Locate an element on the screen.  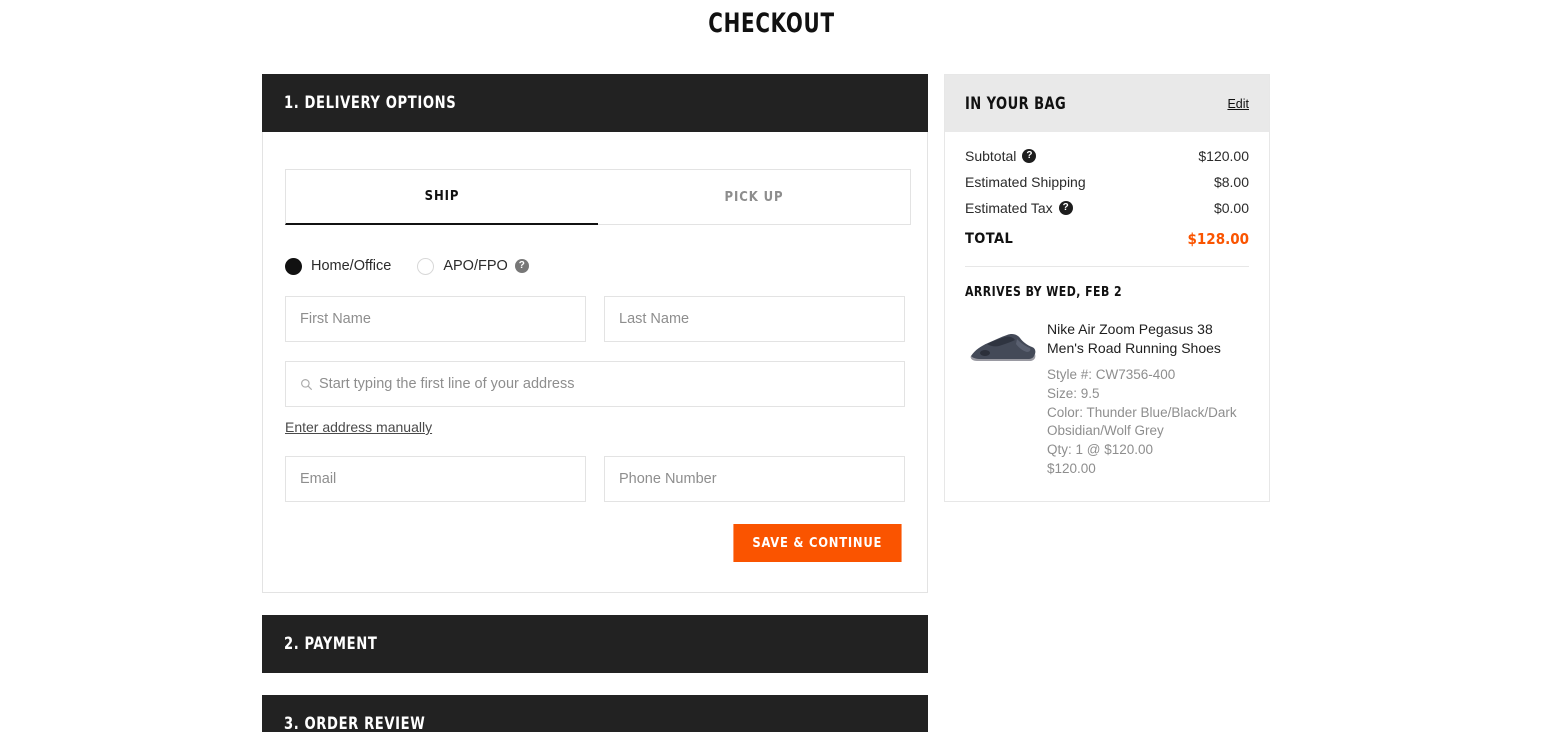
summary-value-shipping: $8.00 is located at coordinates (1231, 182).